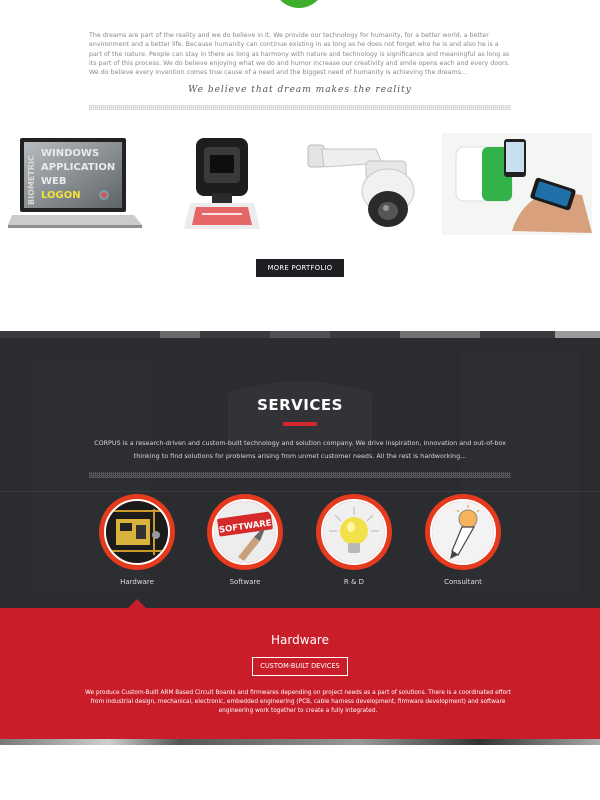  I want to click on service-label-rnd: R & D, so click(354, 582).